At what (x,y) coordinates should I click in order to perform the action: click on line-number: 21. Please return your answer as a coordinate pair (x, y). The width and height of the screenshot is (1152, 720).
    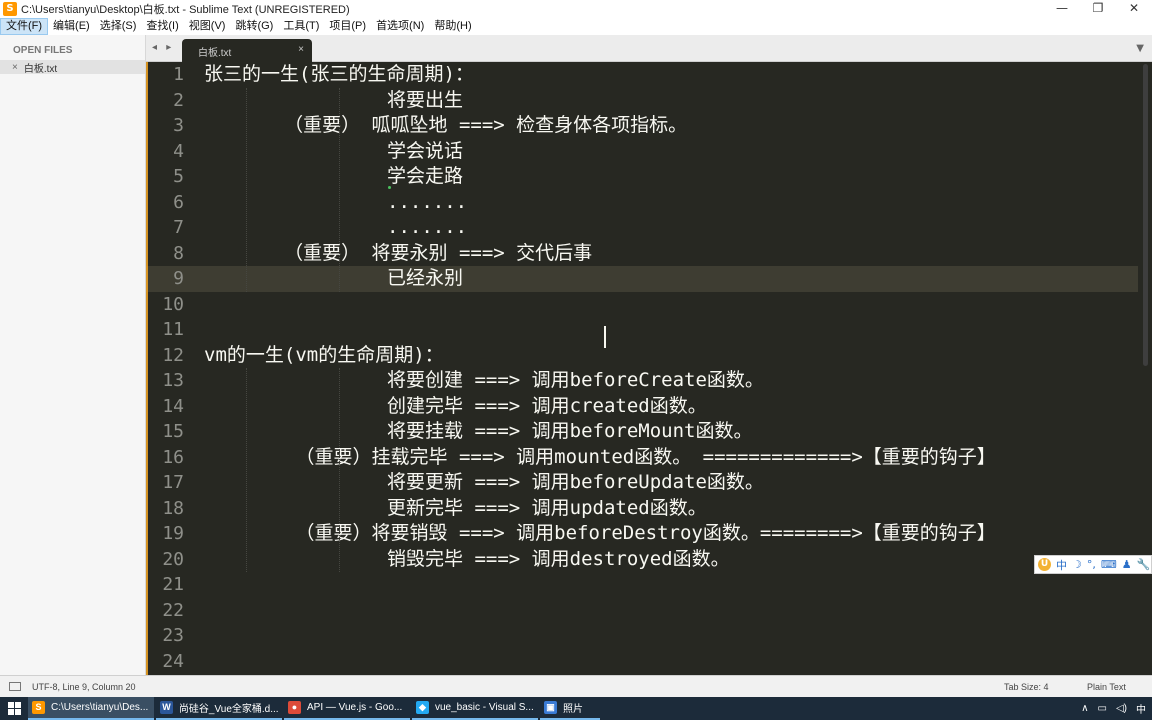
    Looking at the image, I should click on (167, 585).